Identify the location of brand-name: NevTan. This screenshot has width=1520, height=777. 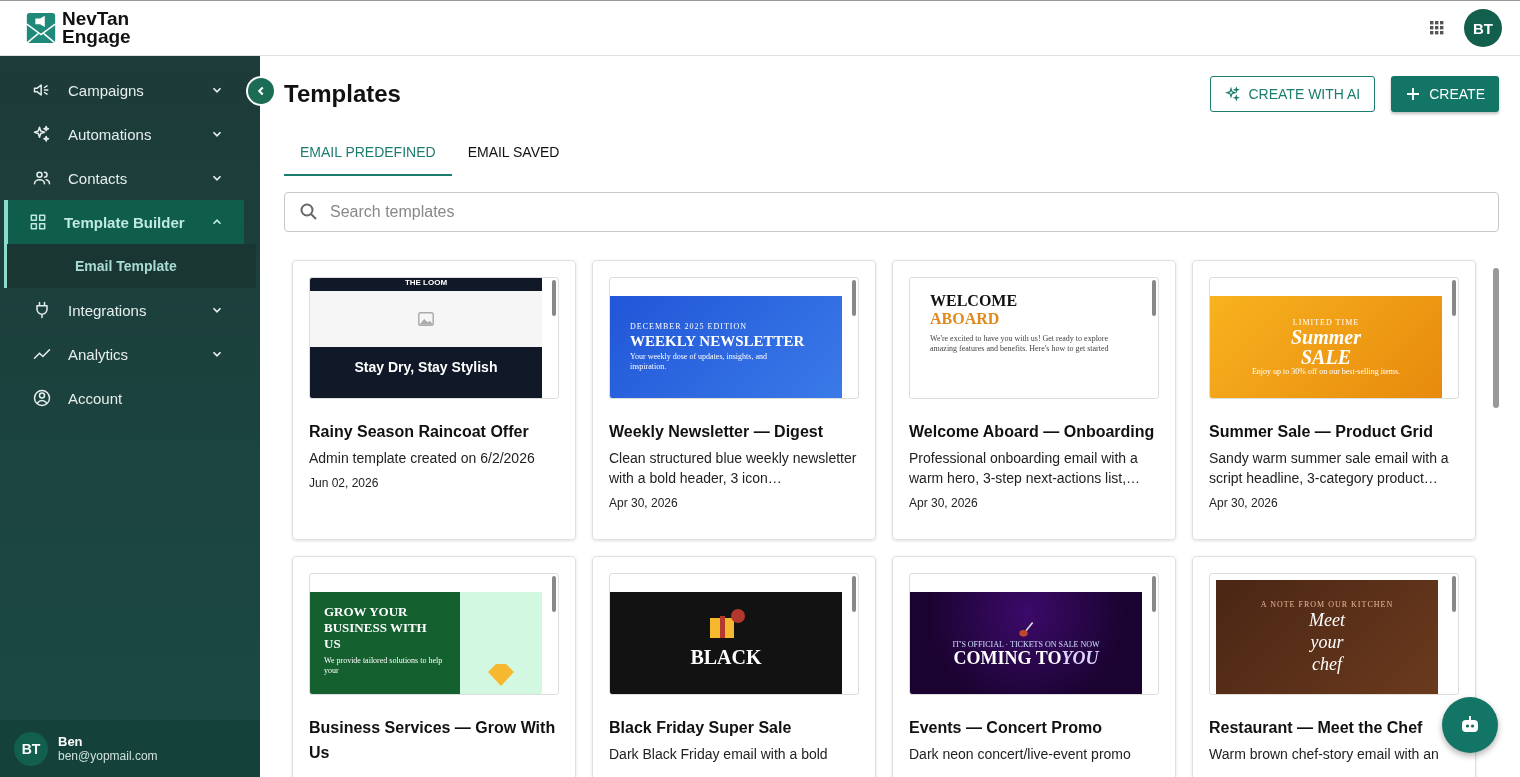
(96, 19).